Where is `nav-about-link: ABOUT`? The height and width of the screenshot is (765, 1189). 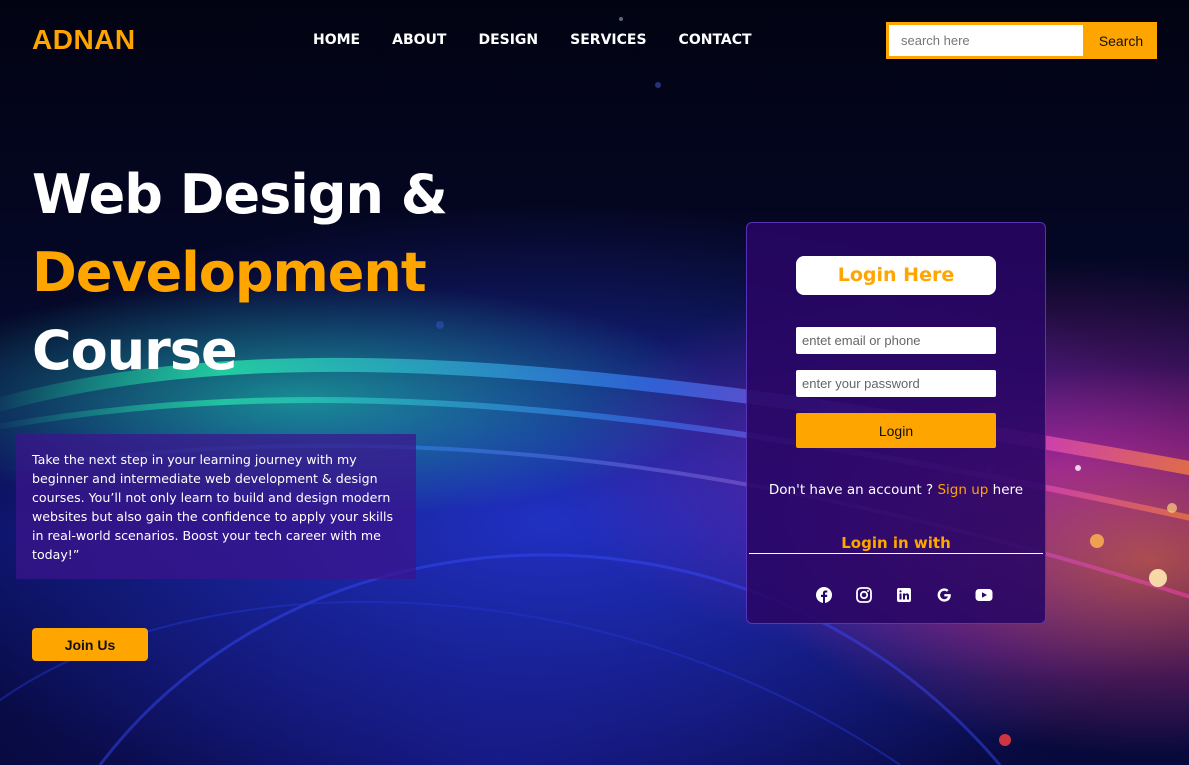
nav-about-link: ABOUT is located at coordinates (419, 40).